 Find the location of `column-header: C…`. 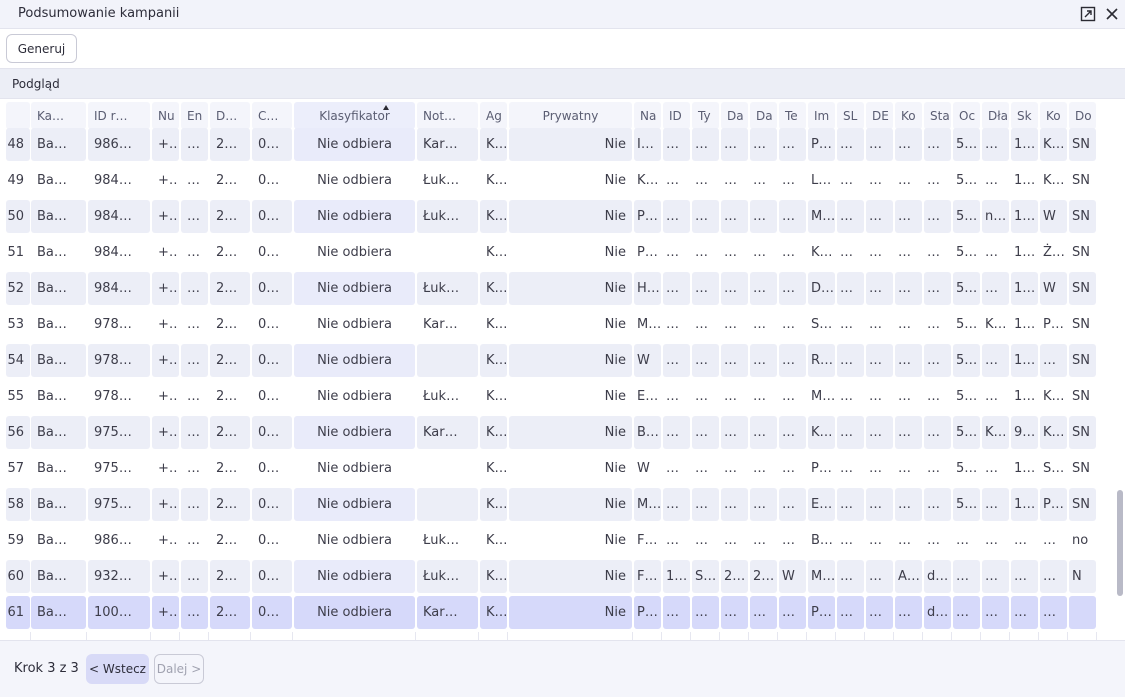

column-header: C… is located at coordinates (272, 115).